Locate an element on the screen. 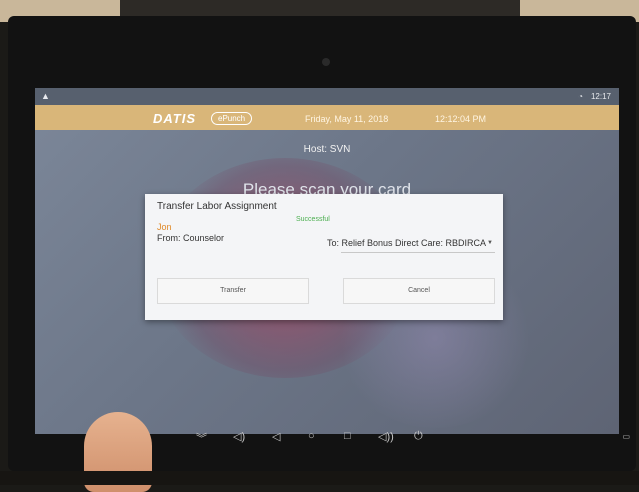  volume-down-icon: ◁) is located at coordinates (239, 436).